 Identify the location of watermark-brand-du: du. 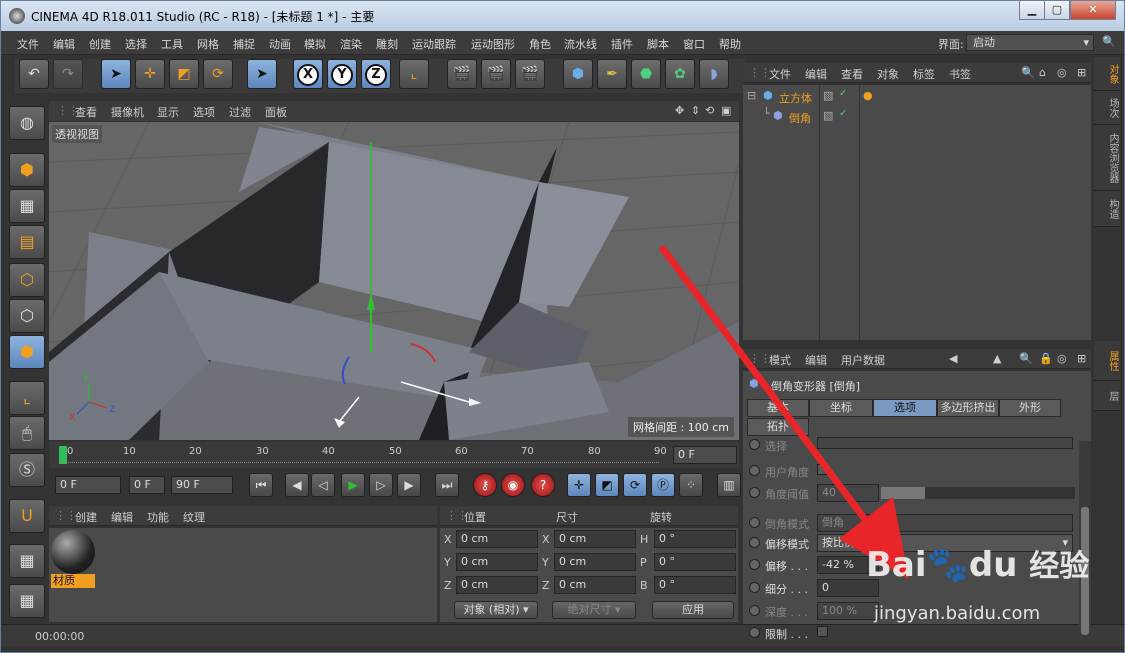
(993, 565).